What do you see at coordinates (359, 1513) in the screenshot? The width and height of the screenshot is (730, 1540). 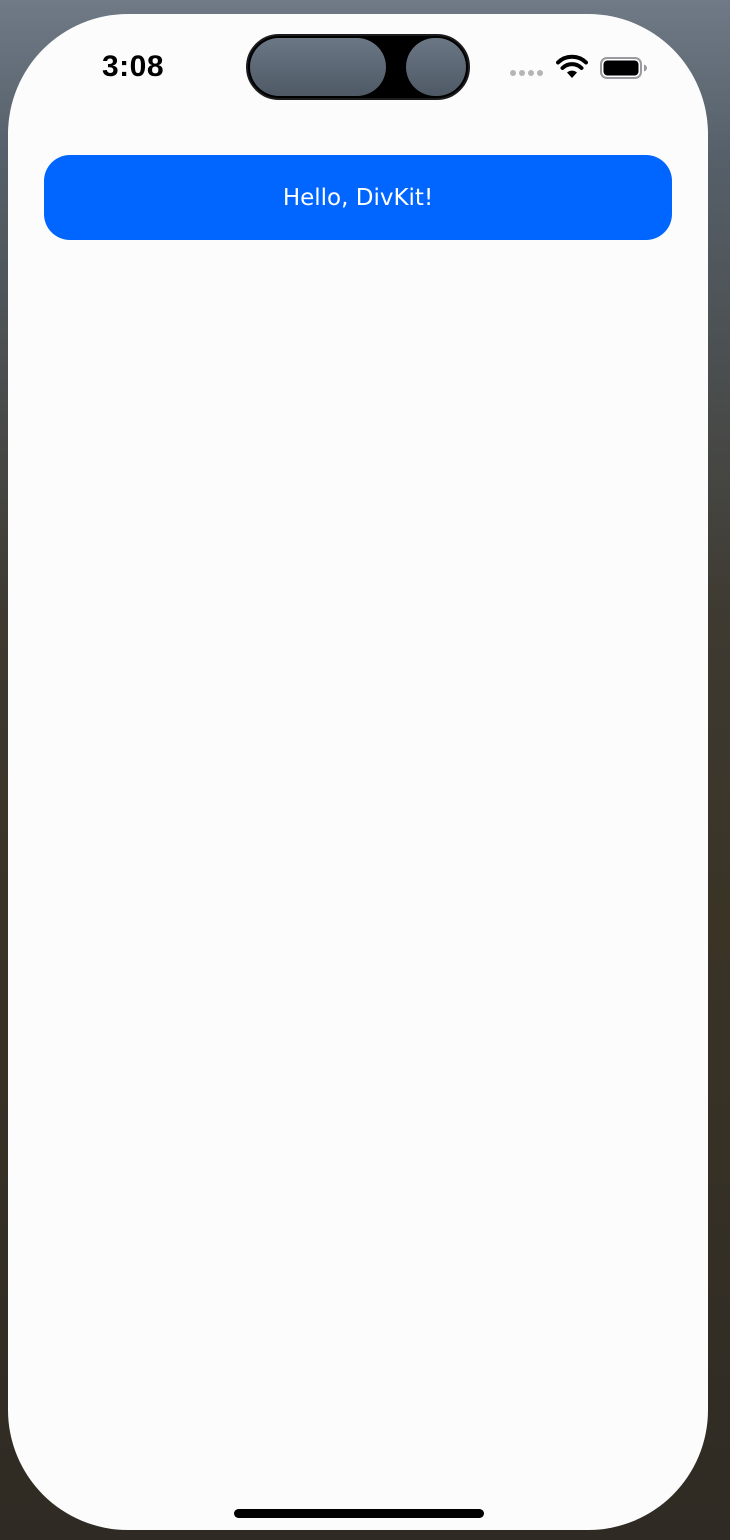 I see `home-indicator` at bounding box center [359, 1513].